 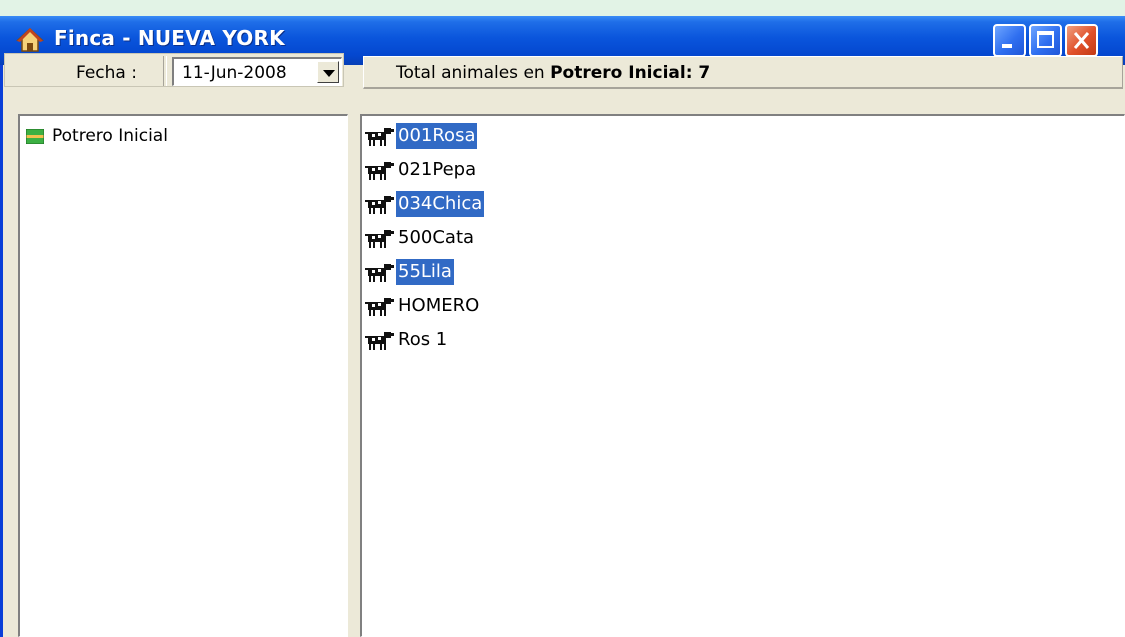 I want to click on total-count: Potrero Inicial: 7, so click(x=630, y=73).